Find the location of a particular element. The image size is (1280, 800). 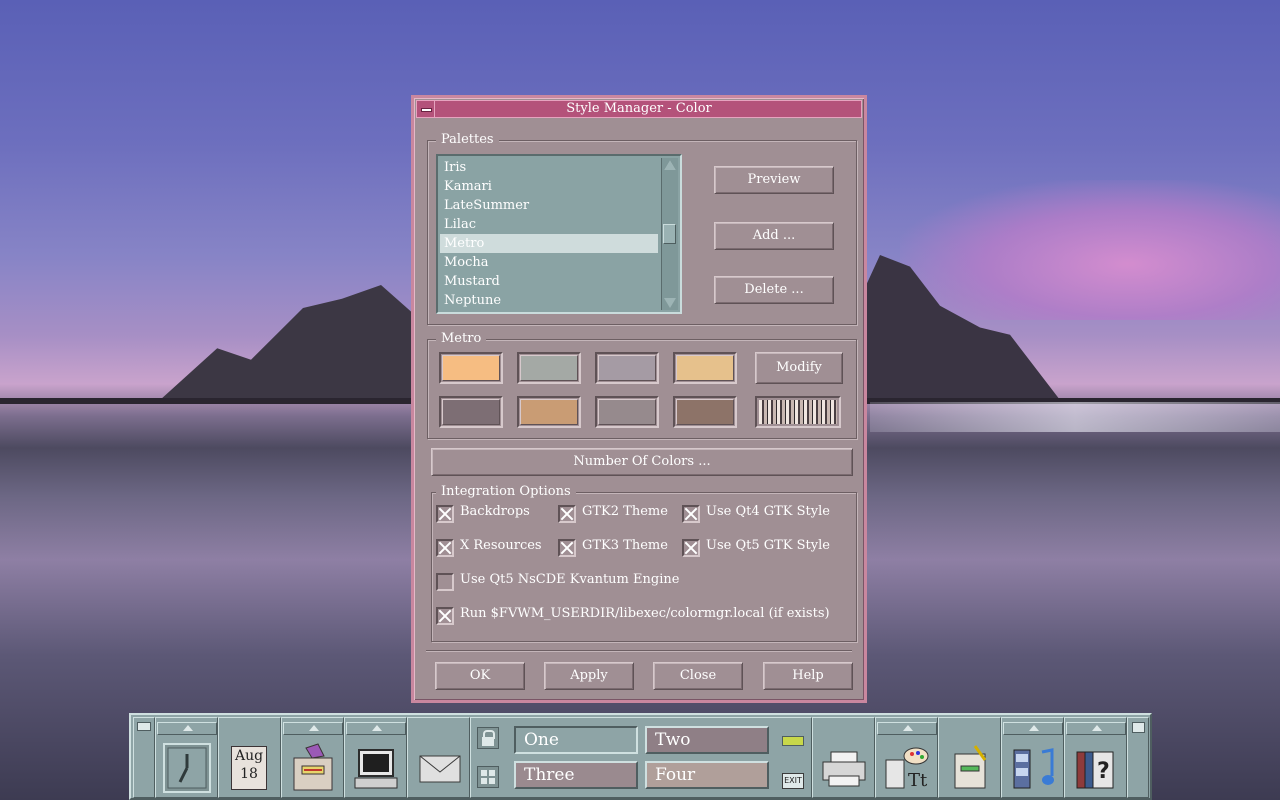

text-editor-launcher is located at coordinates (969, 757).